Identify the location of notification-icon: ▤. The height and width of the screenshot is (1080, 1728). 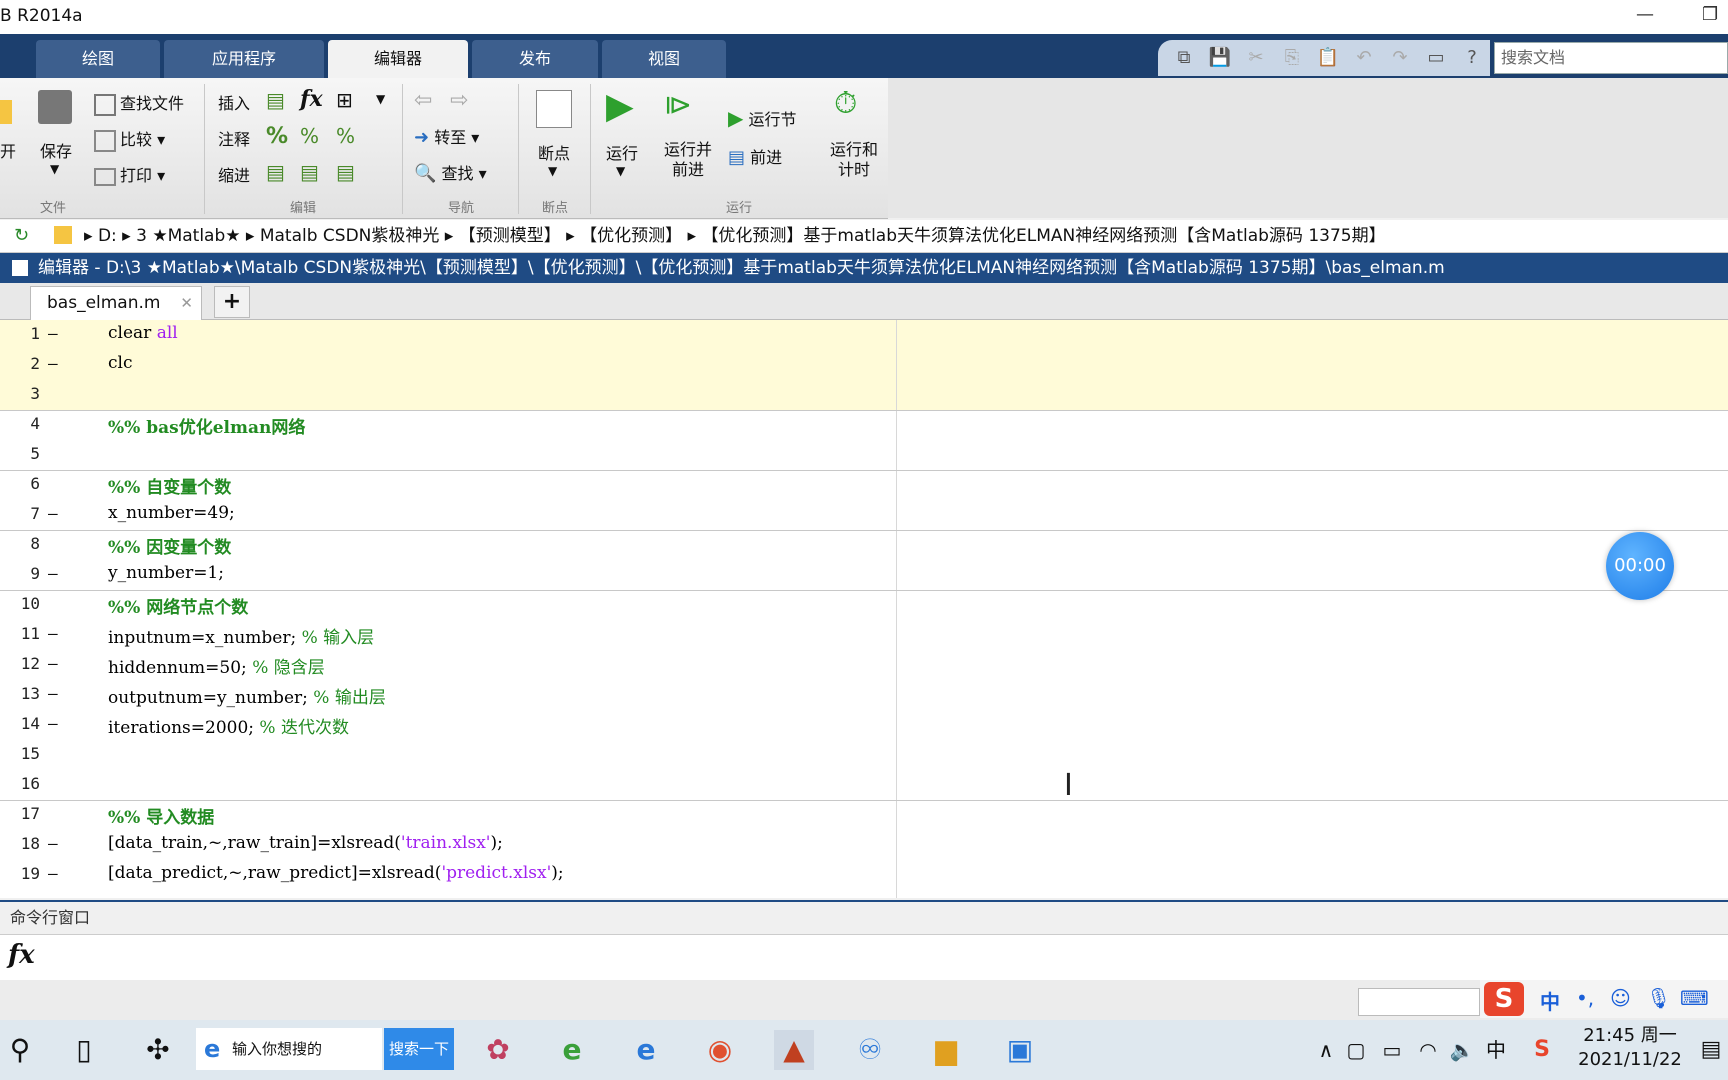
(1711, 1050).